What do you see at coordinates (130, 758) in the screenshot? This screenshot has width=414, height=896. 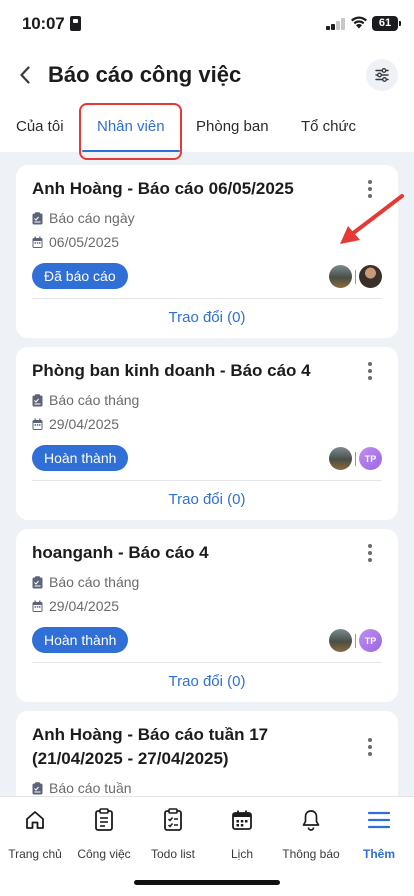 I see `report-title-line-2: (21/04/2025 - 27/04/2025)` at bounding box center [130, 758].